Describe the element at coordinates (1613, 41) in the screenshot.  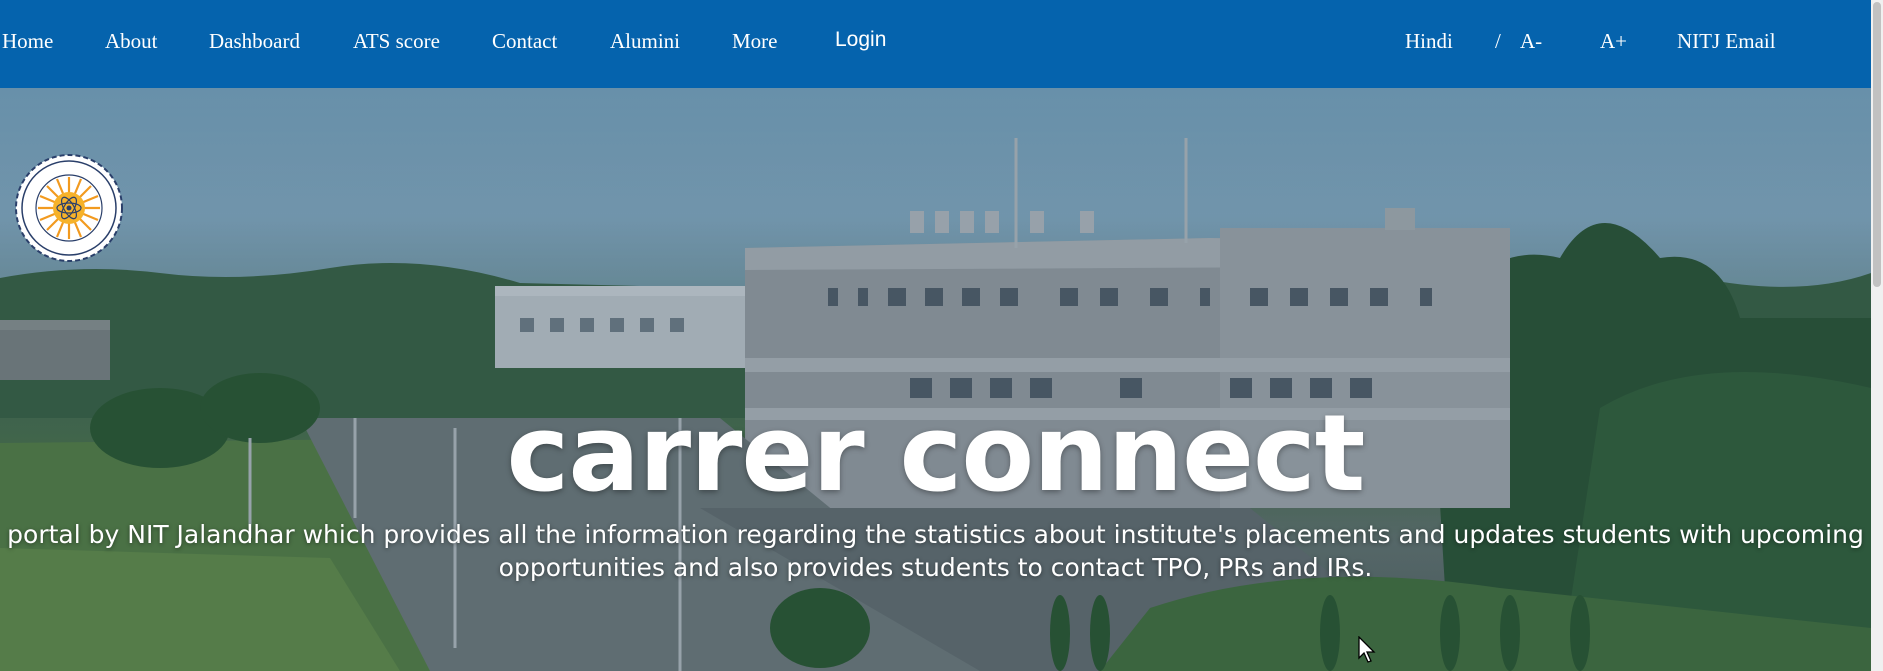
I see `font-increase-button: A+` at that location.